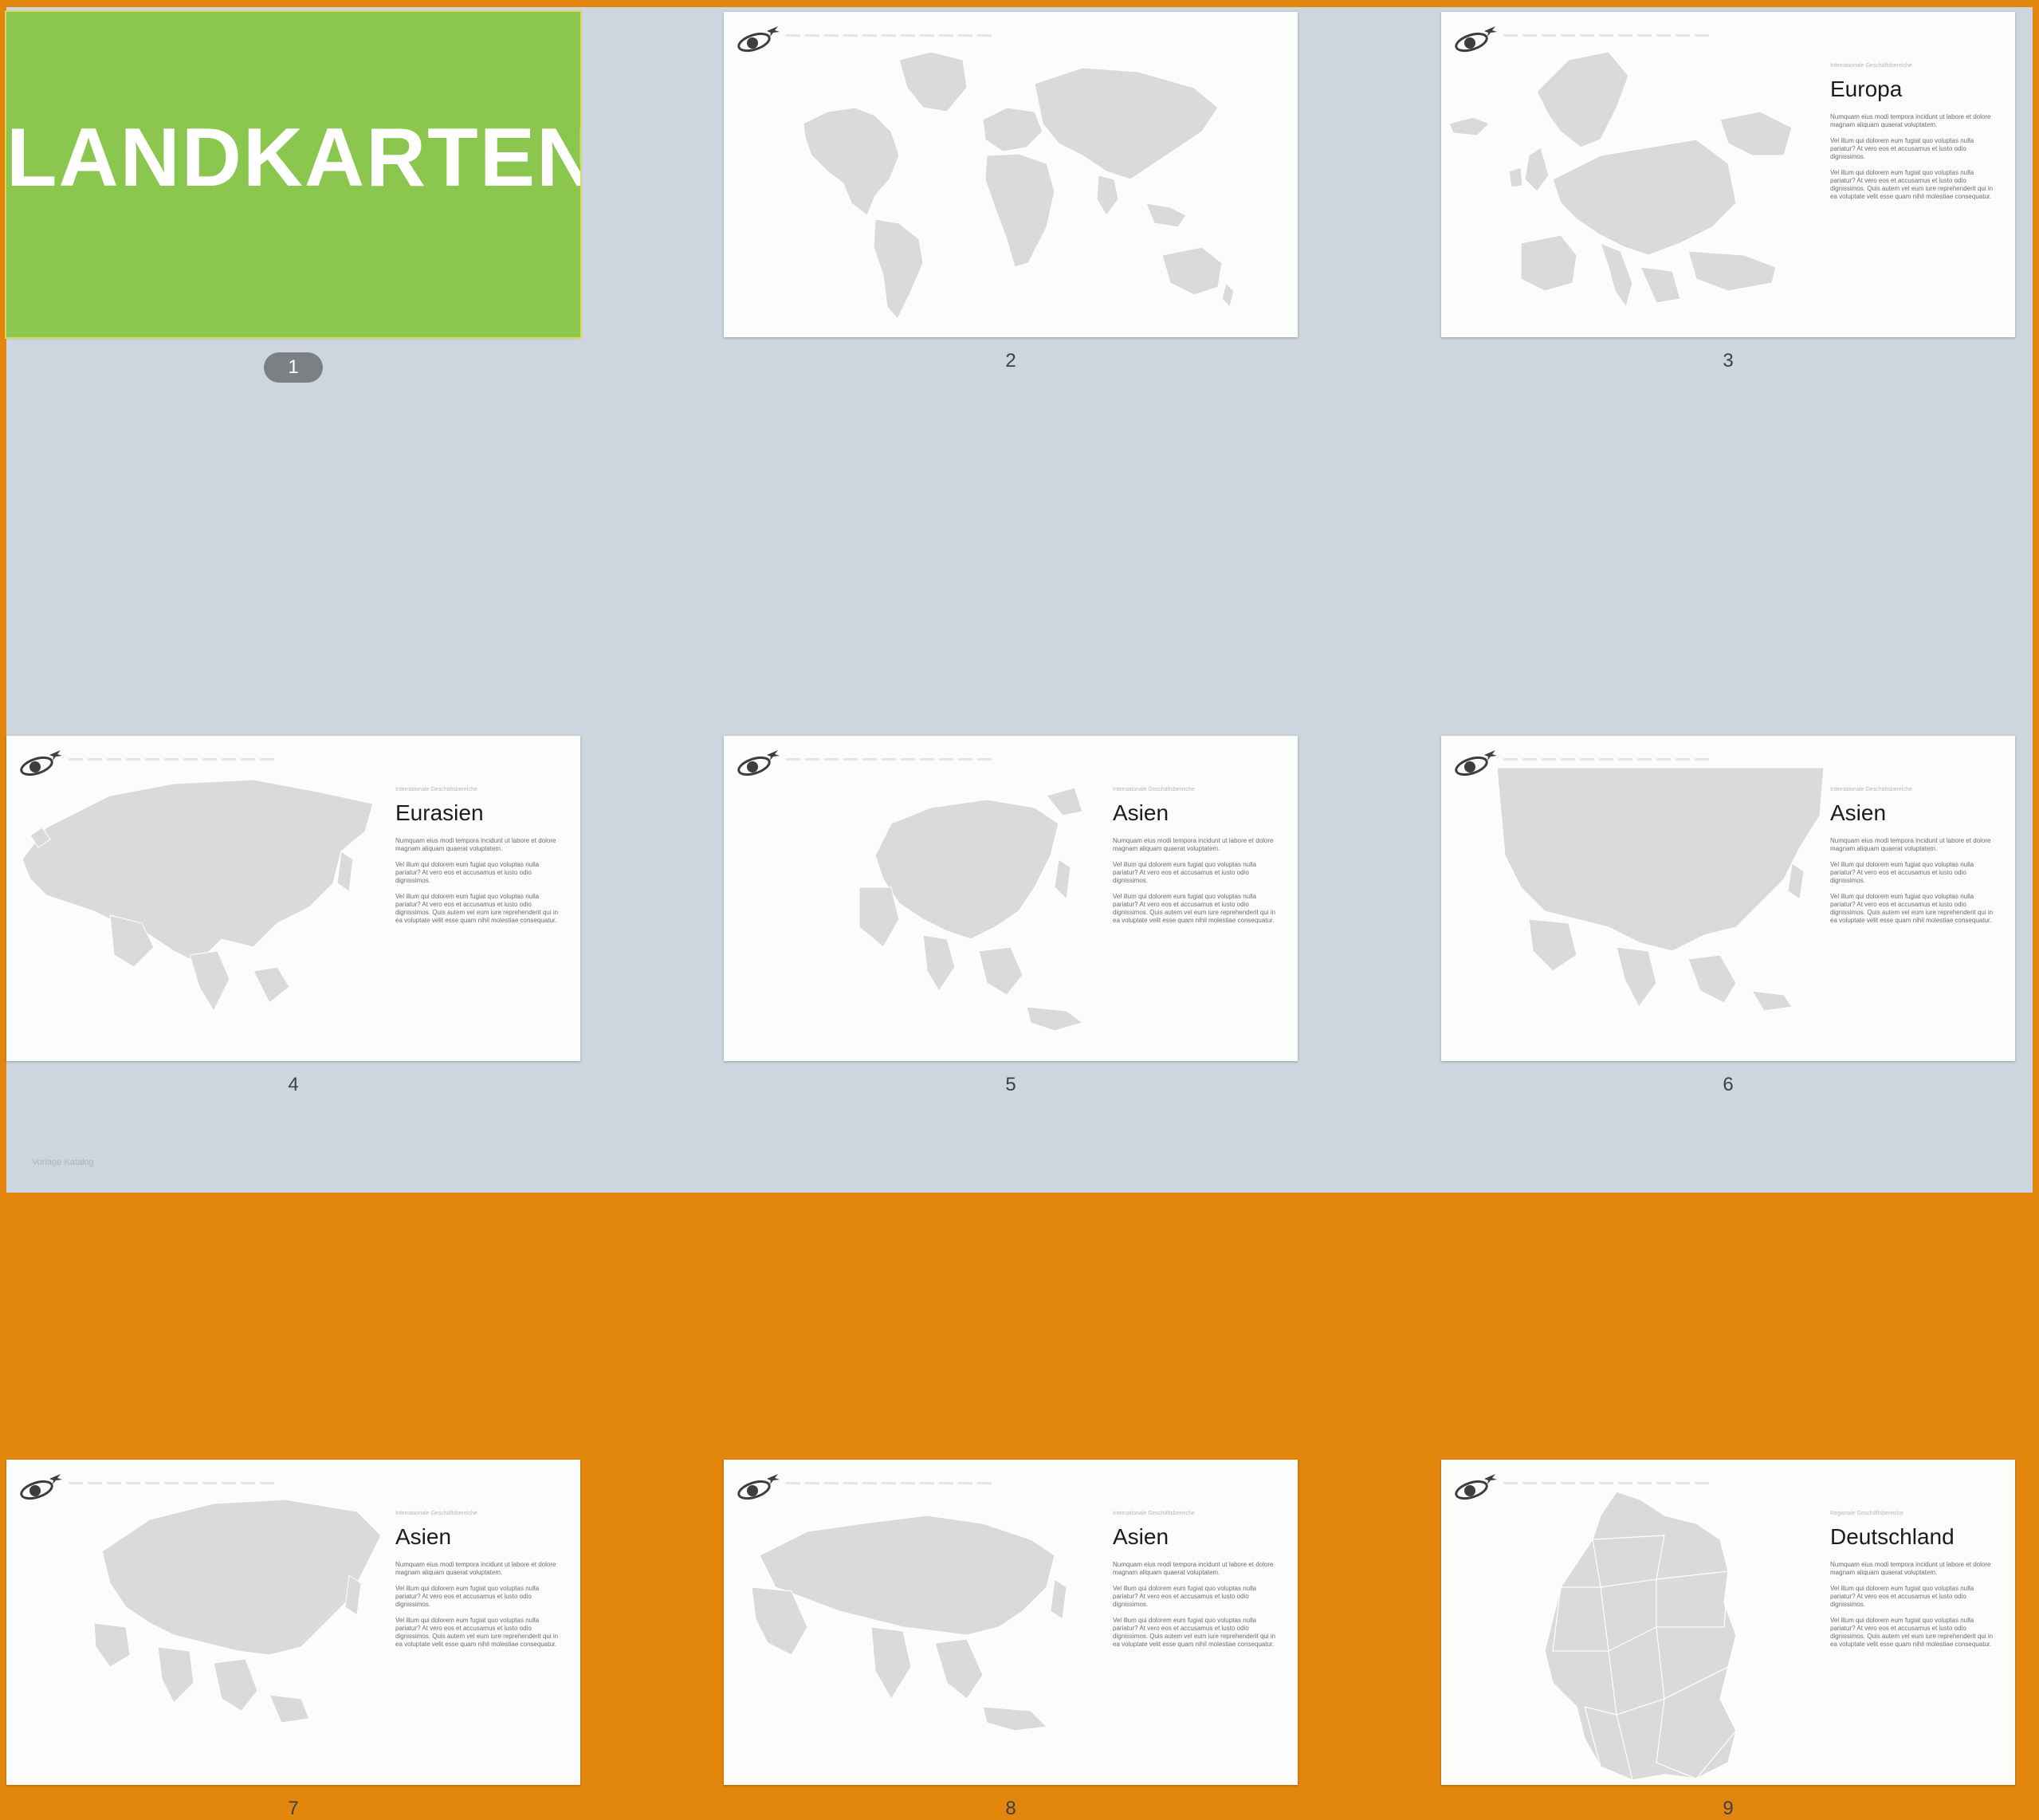 The width and height of the screenshot is (2039, 1820). Describe the element at coordinates (1644, 1637) in the screenshot. I see `germany-map` at that location.